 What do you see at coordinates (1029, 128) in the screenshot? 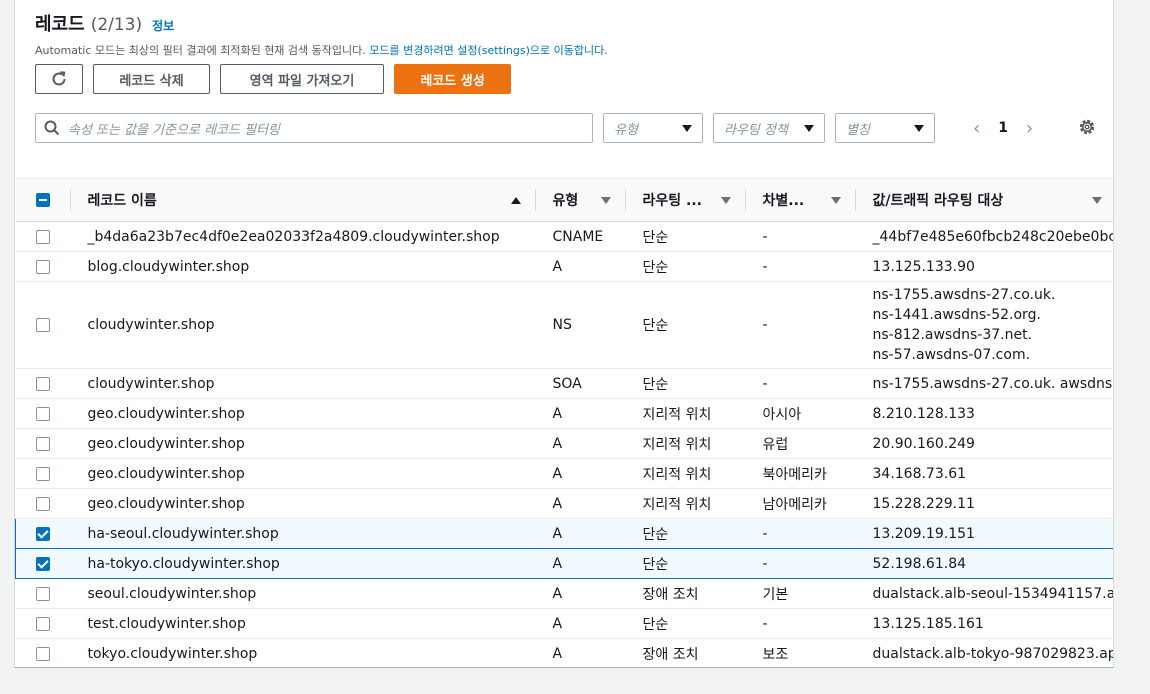
I see `next-page-icon: ›` at bounding box center [1029, 128].